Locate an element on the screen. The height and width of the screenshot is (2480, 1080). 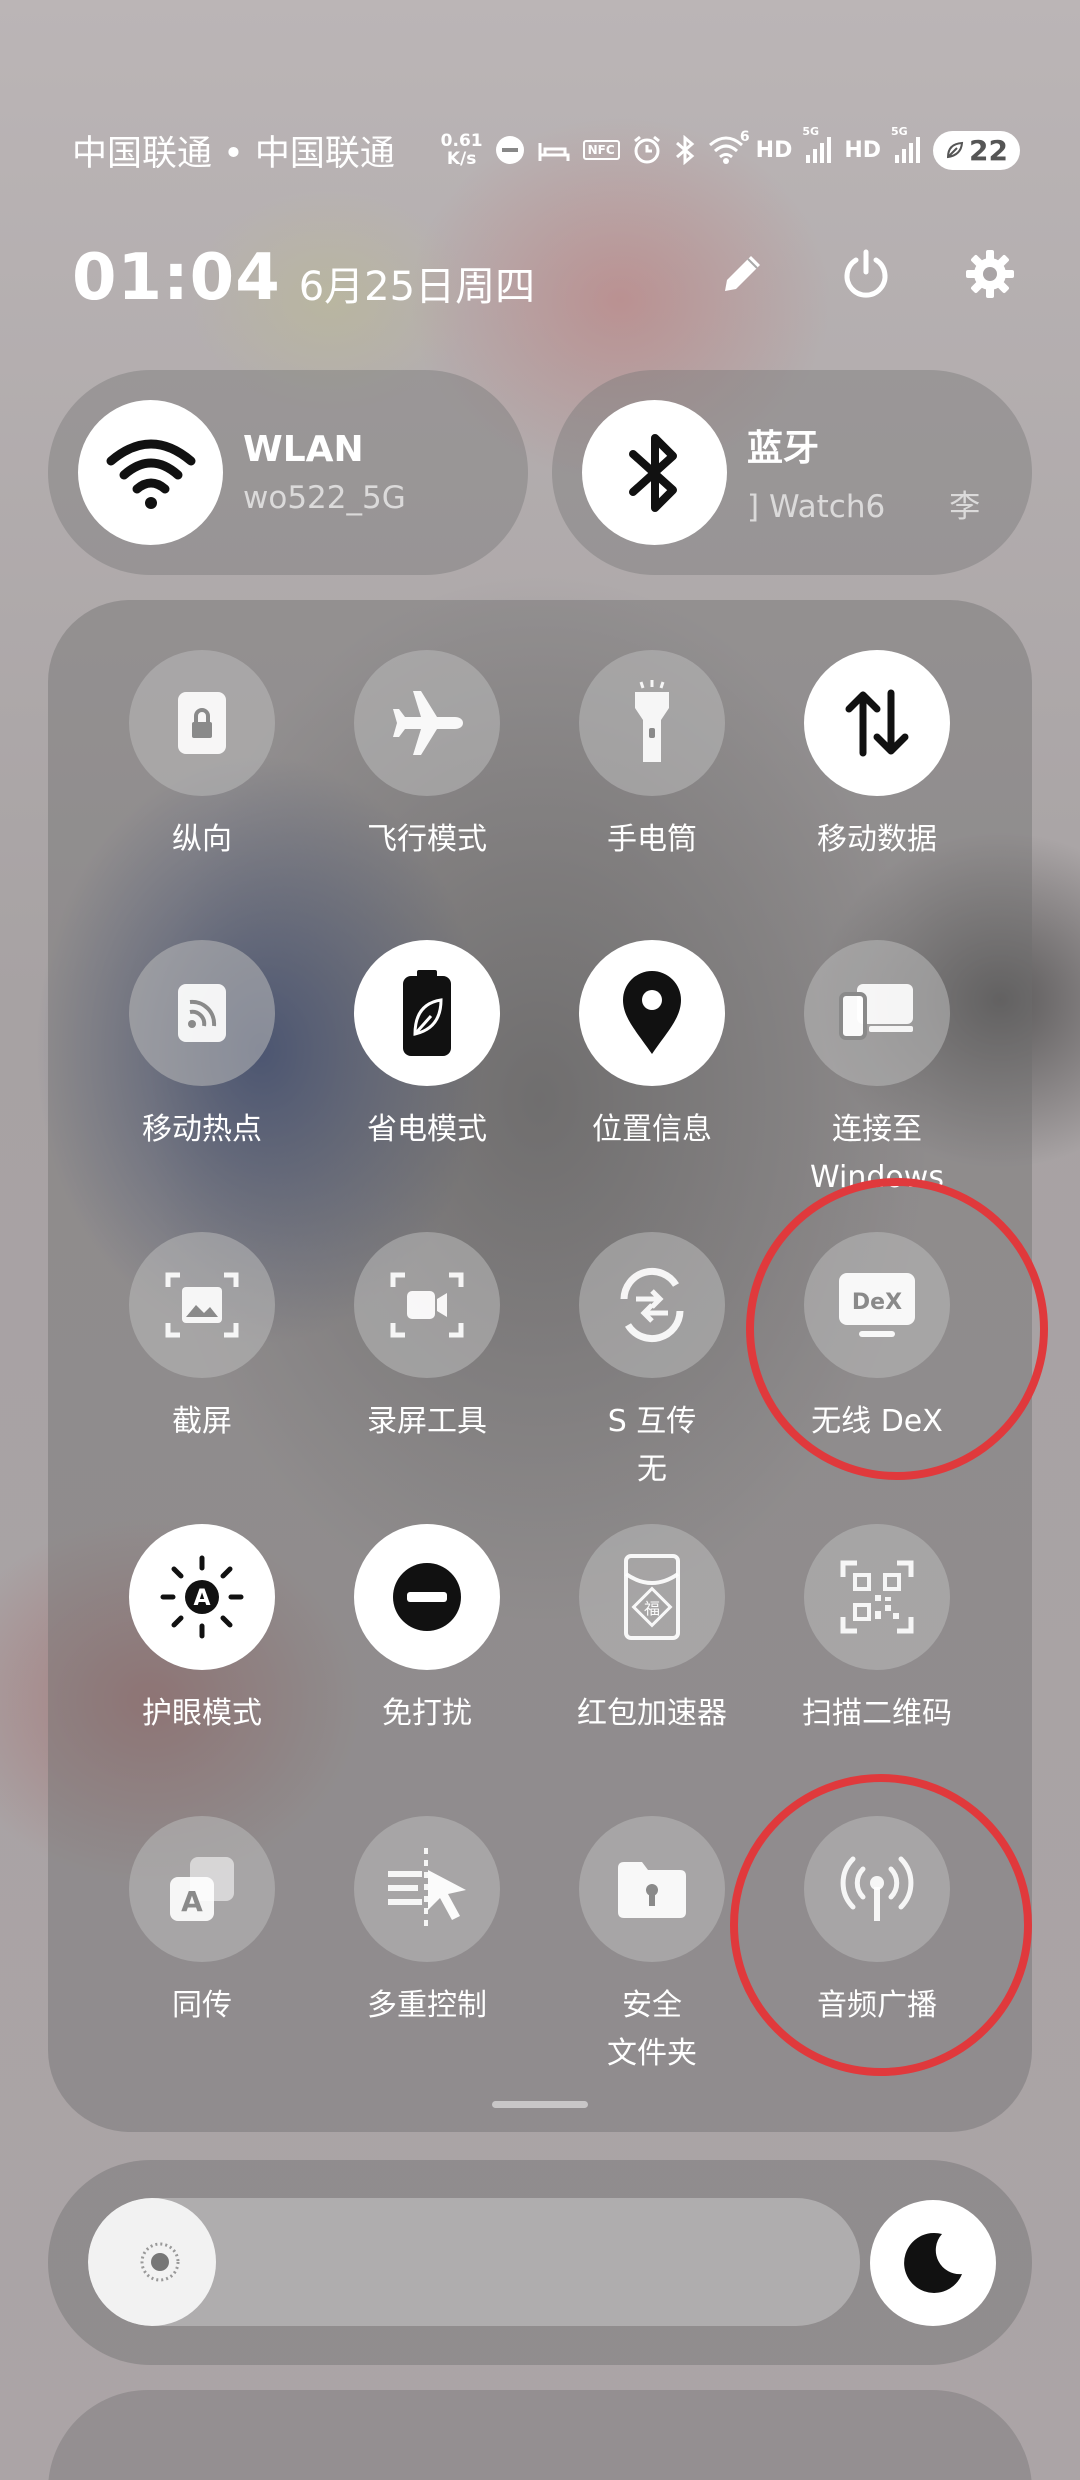
tile-label: 多重控制 is located at coordinates (427, 2005).